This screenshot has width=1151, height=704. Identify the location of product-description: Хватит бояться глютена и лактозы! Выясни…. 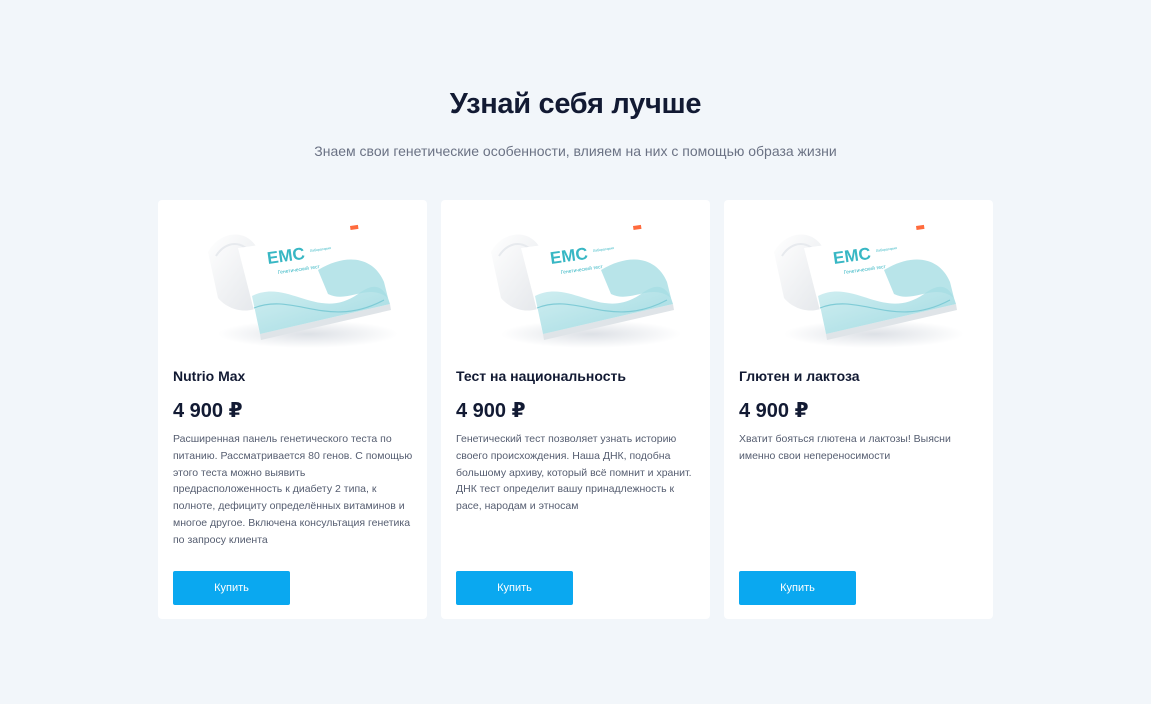
(845, 447).